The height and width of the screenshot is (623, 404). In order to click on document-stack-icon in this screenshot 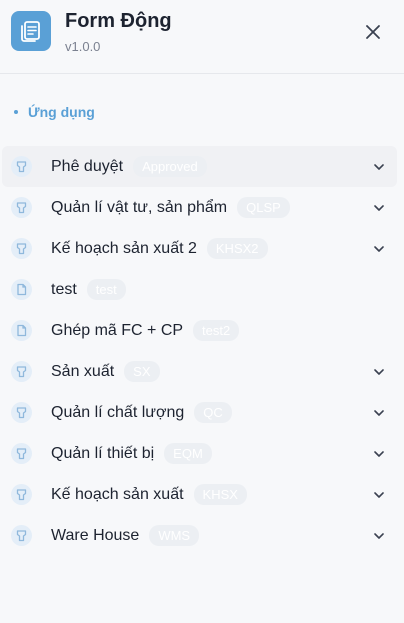, I will do `click(31, 31)`.